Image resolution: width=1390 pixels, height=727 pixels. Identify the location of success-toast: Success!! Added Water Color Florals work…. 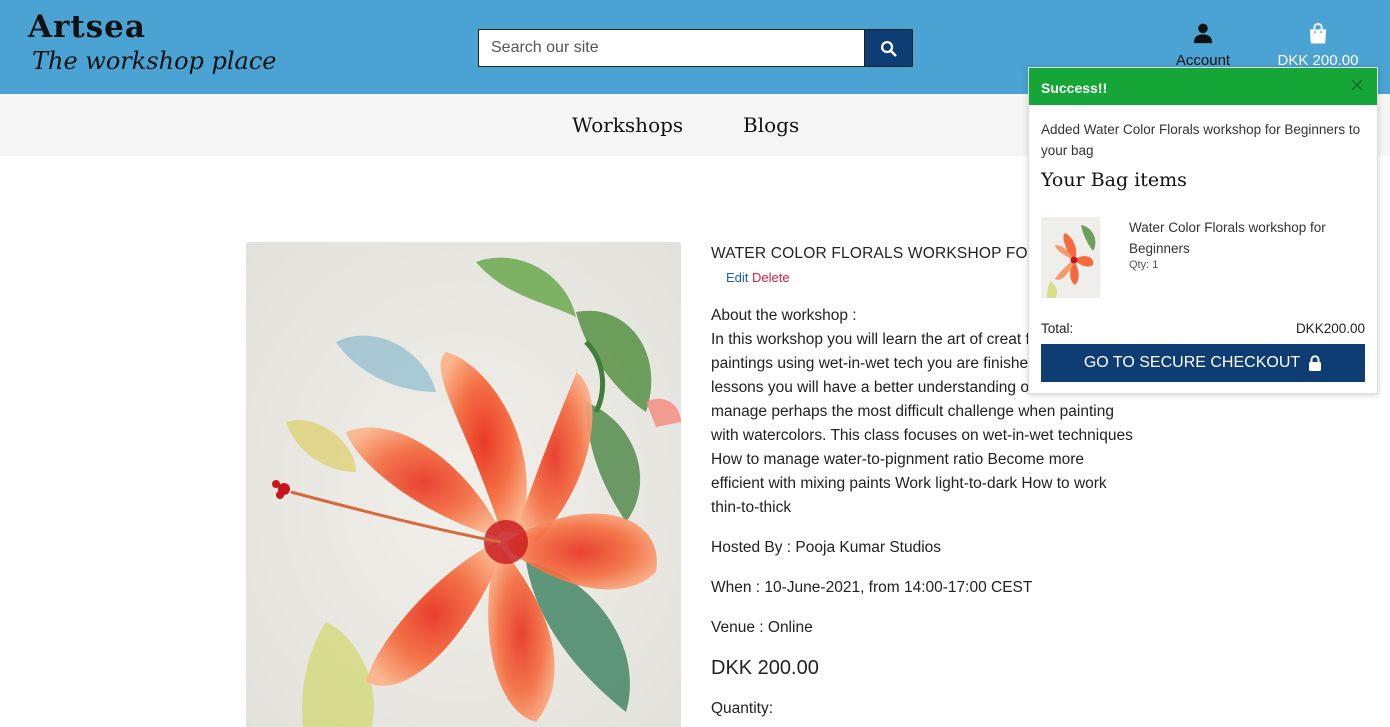
(1203, 230).